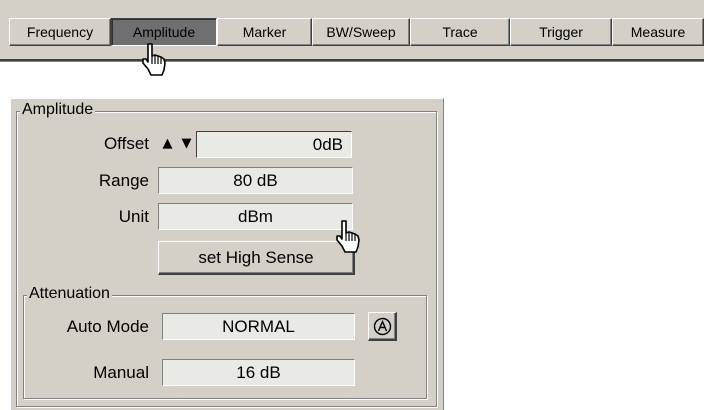  I want to click on offset-down-button: ▼, so click(186, 143).